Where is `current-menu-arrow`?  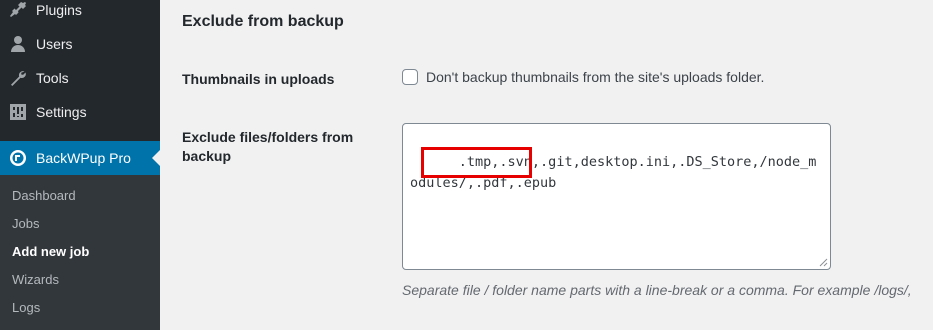 current-menu-arrow is located at coordinates (156, 158).